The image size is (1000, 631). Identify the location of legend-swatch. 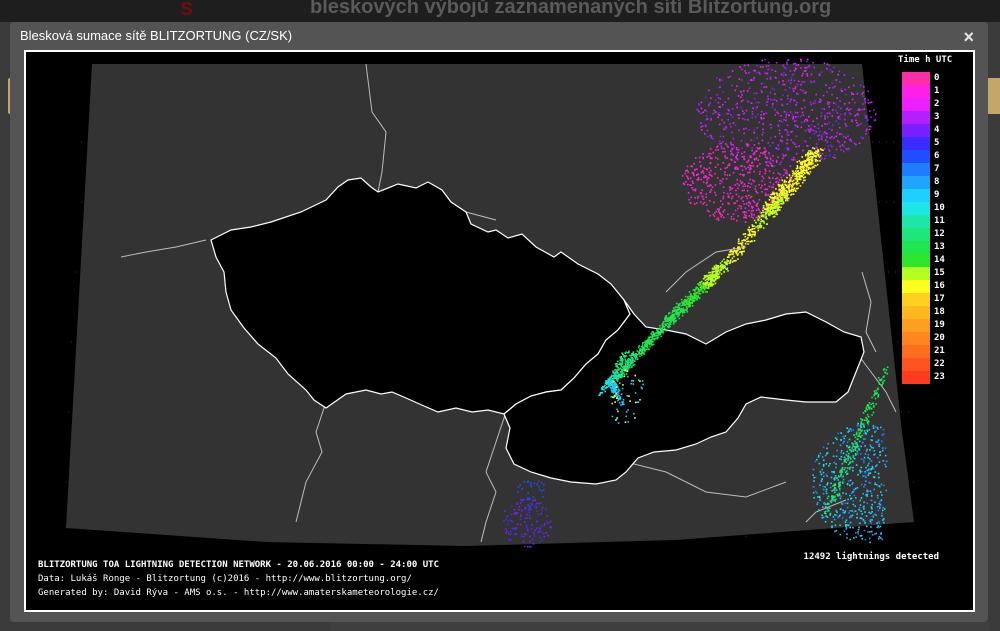
(916, 260).